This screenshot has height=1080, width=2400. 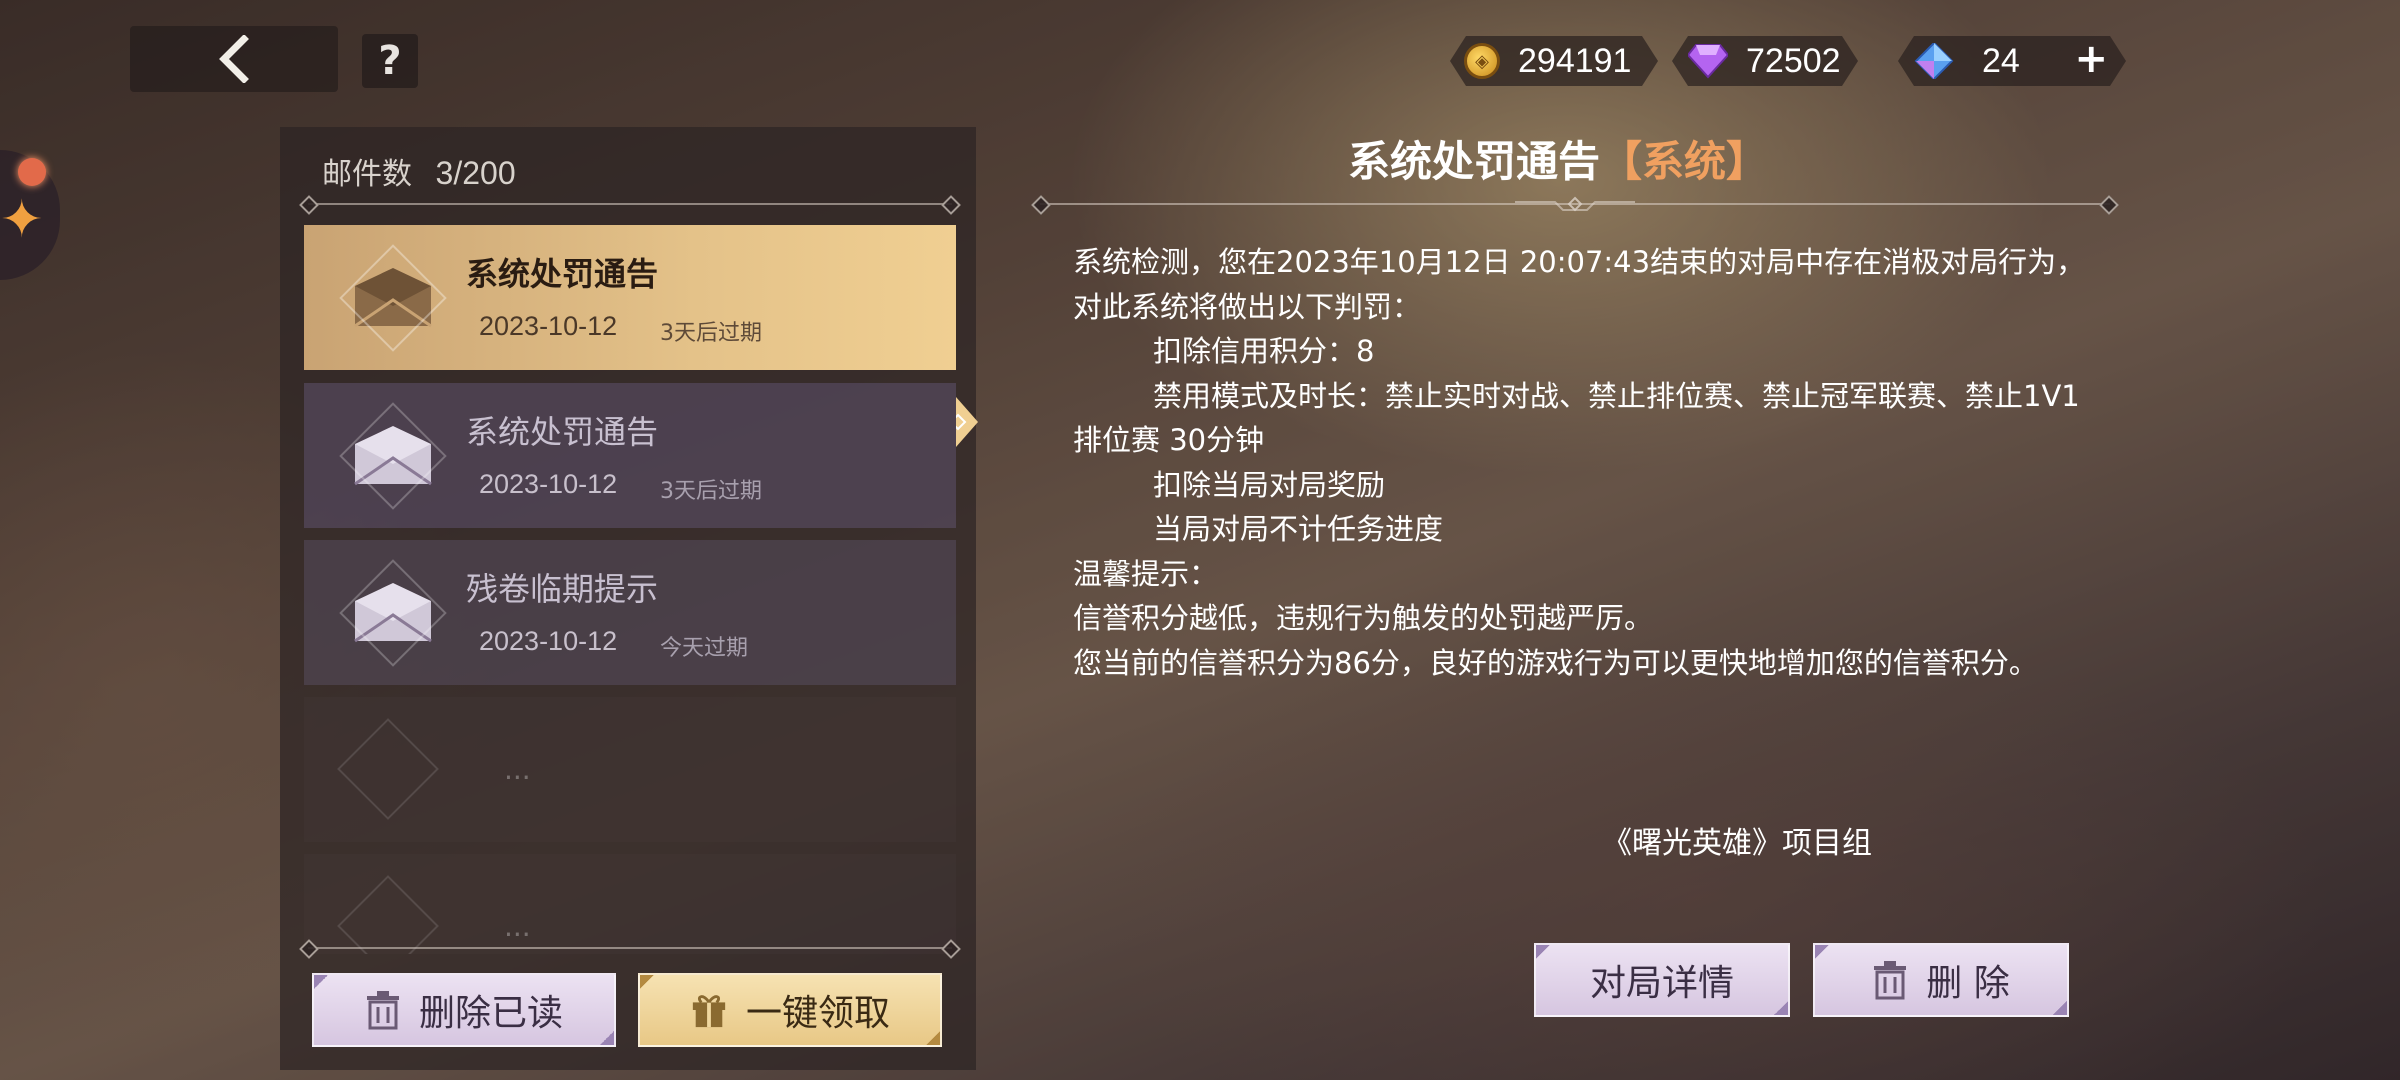 I want to click on body-line: 扣除当局对局奖励, so click(x=1269, y=484).